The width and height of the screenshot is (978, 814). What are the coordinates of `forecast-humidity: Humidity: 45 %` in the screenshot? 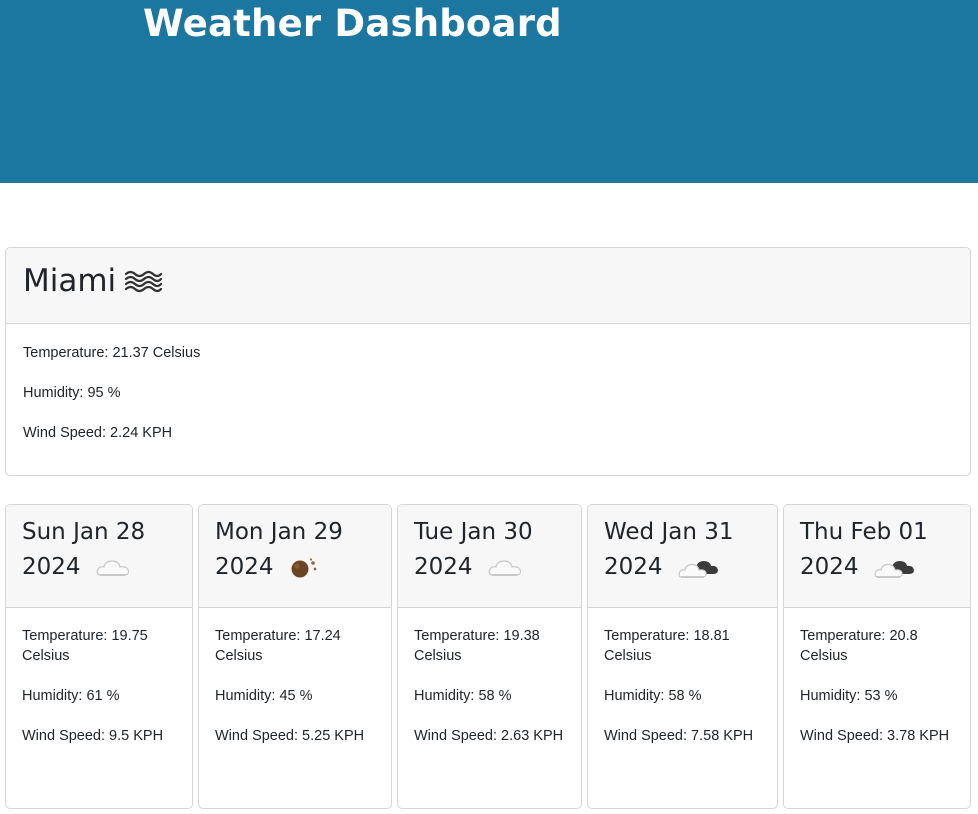 It's located at (264, 696).